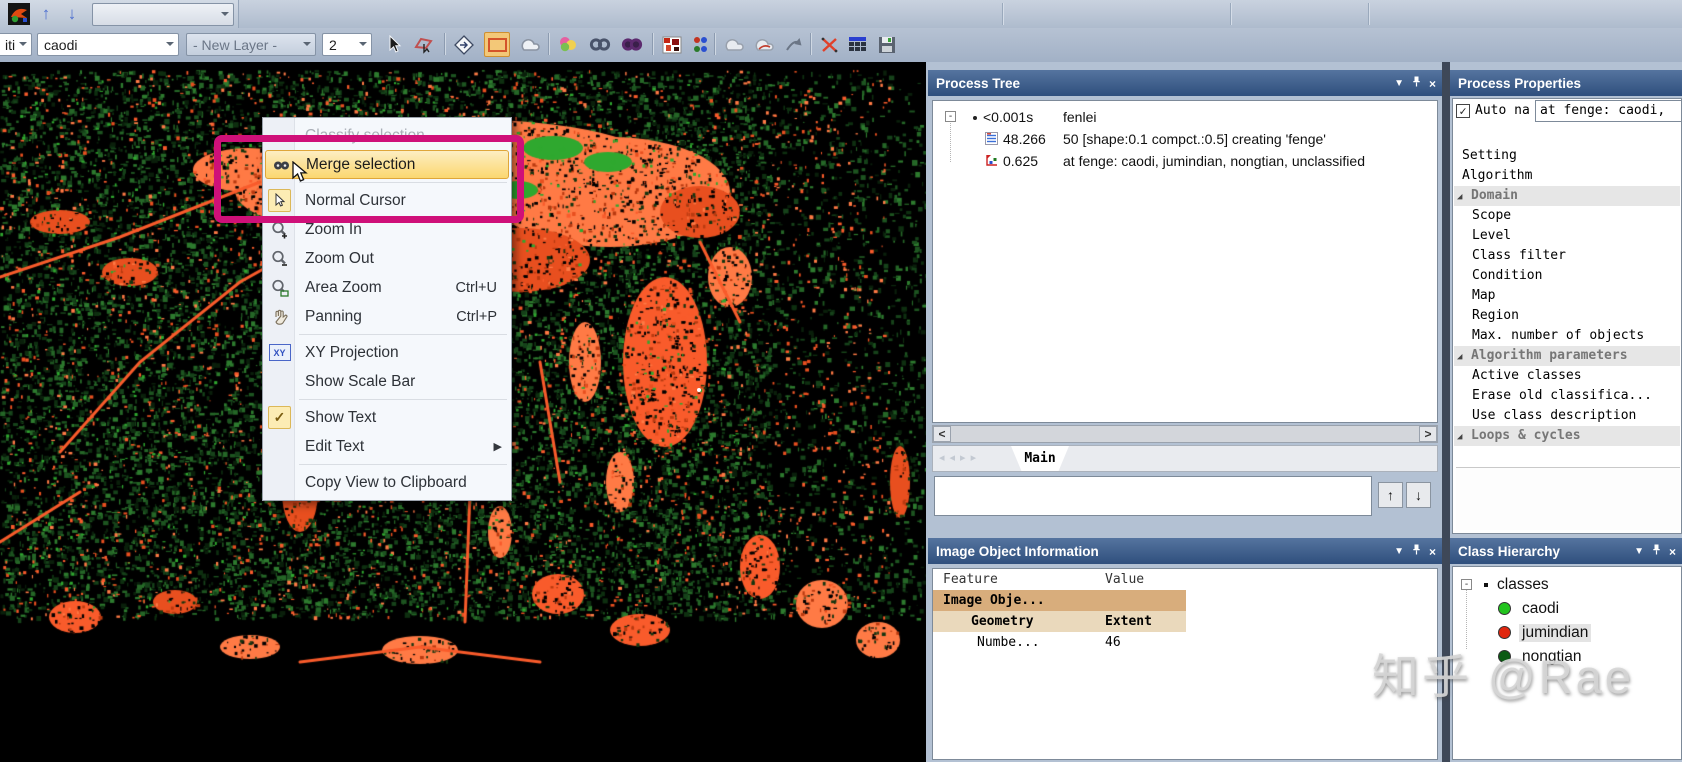 Image resolution: width=1682 pixels, height=762 pixels. Describe the element at coordinates (888, 44) in the screenshot. I see `save-tool` at that location.